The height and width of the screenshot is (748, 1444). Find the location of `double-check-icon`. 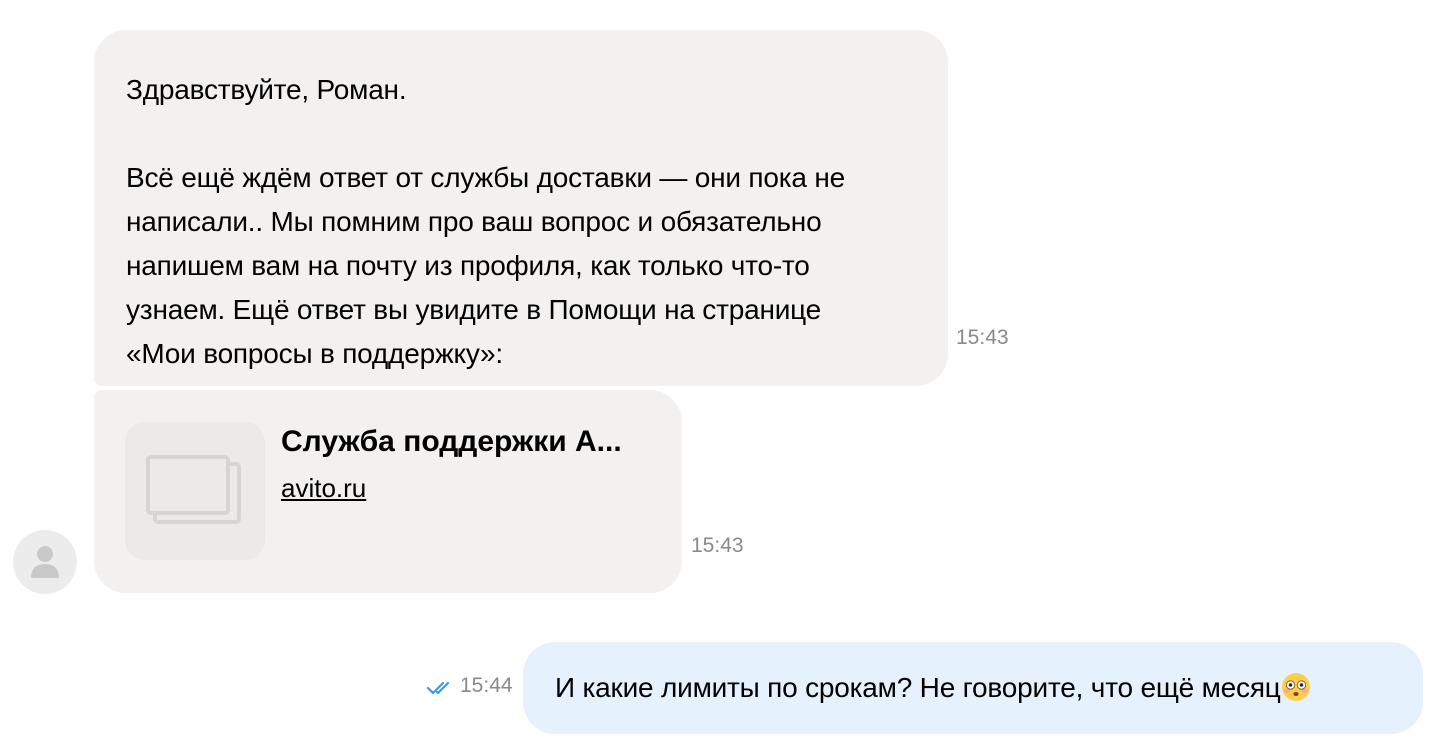

double-check-icon is located at coordinates (438, 688).